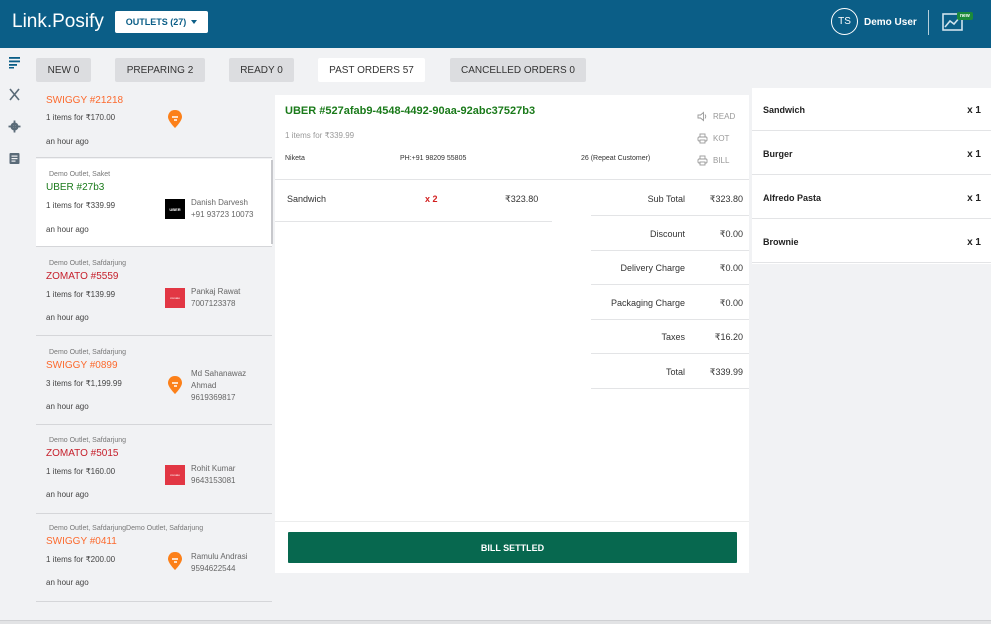 The height and width of the screenshot is (624, 991). What do you see at coordinates (295, 158) in the screenshot?
I see `order-customer-name: Niketa` at bounding box center [295, 158].